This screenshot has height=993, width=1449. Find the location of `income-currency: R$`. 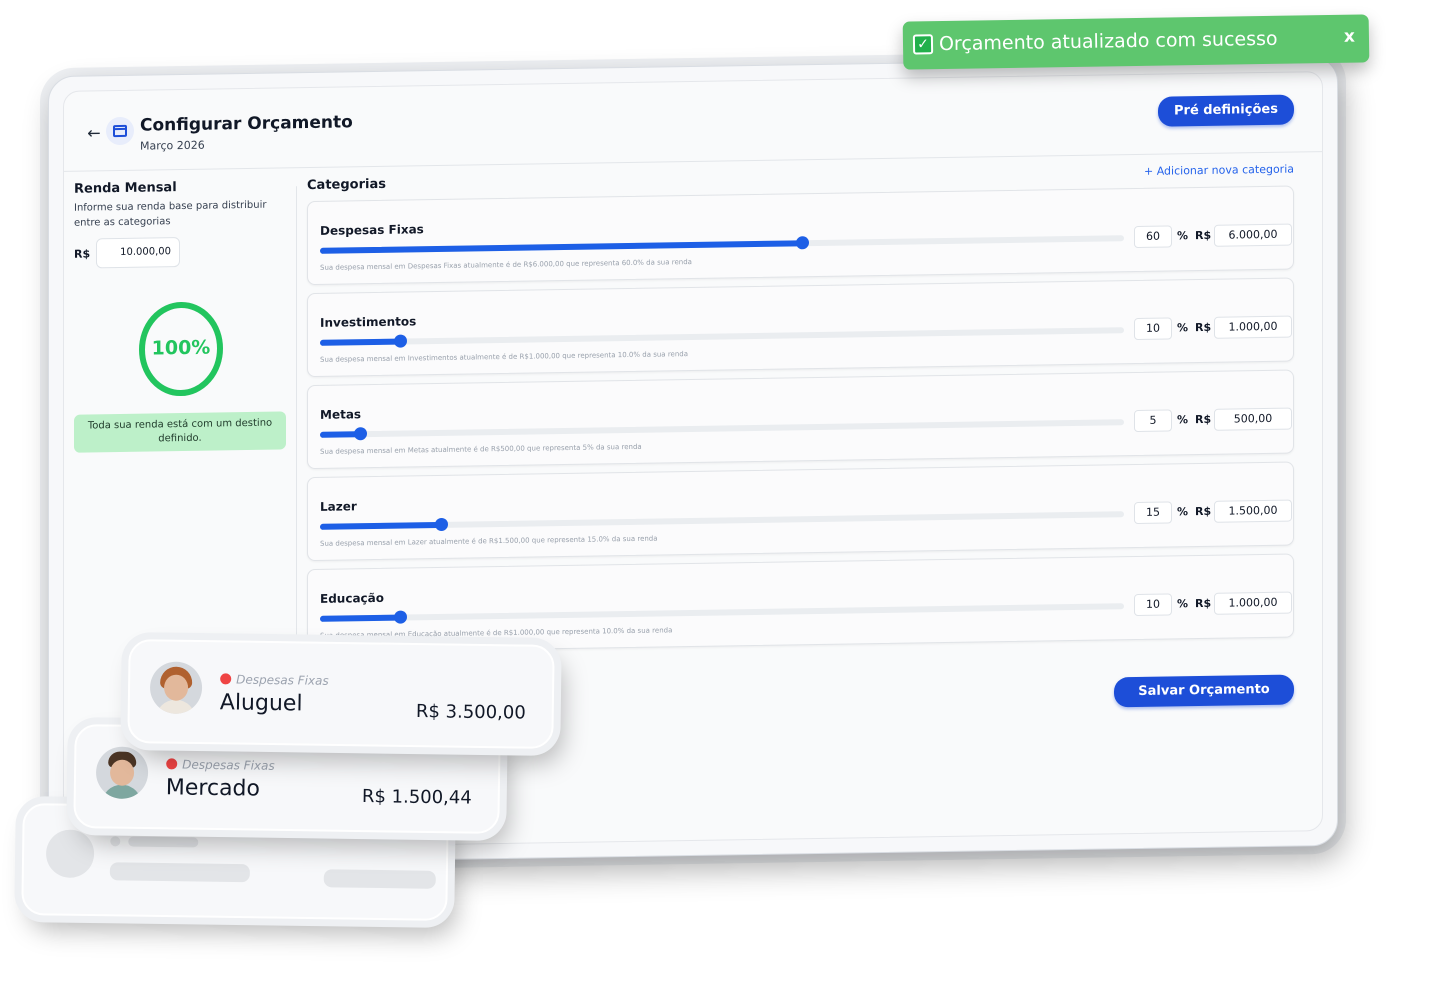

income-currency: R$ is located at coordinates (82, 254).